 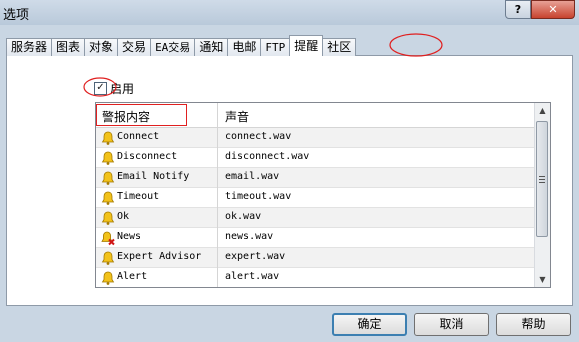 I want to click on alert-event: Expert Advisor, so click(x=159, y=256).